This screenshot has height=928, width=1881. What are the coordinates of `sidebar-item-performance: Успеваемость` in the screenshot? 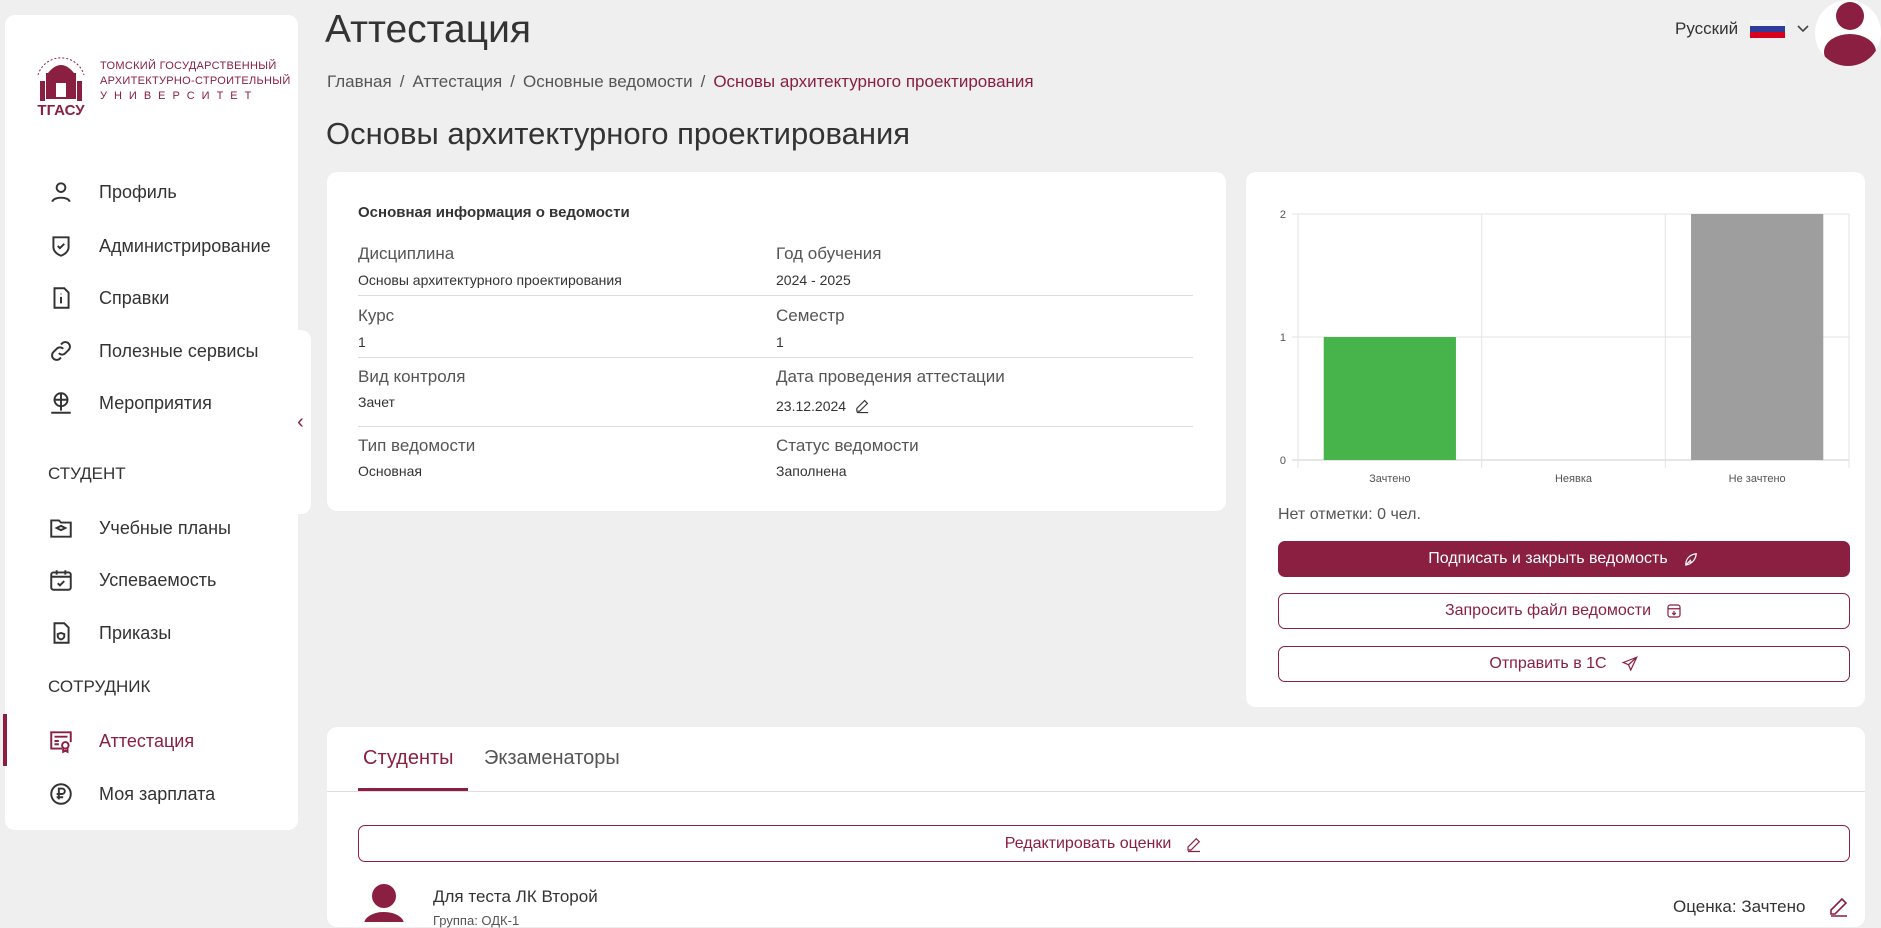 It's located at (132, 580).